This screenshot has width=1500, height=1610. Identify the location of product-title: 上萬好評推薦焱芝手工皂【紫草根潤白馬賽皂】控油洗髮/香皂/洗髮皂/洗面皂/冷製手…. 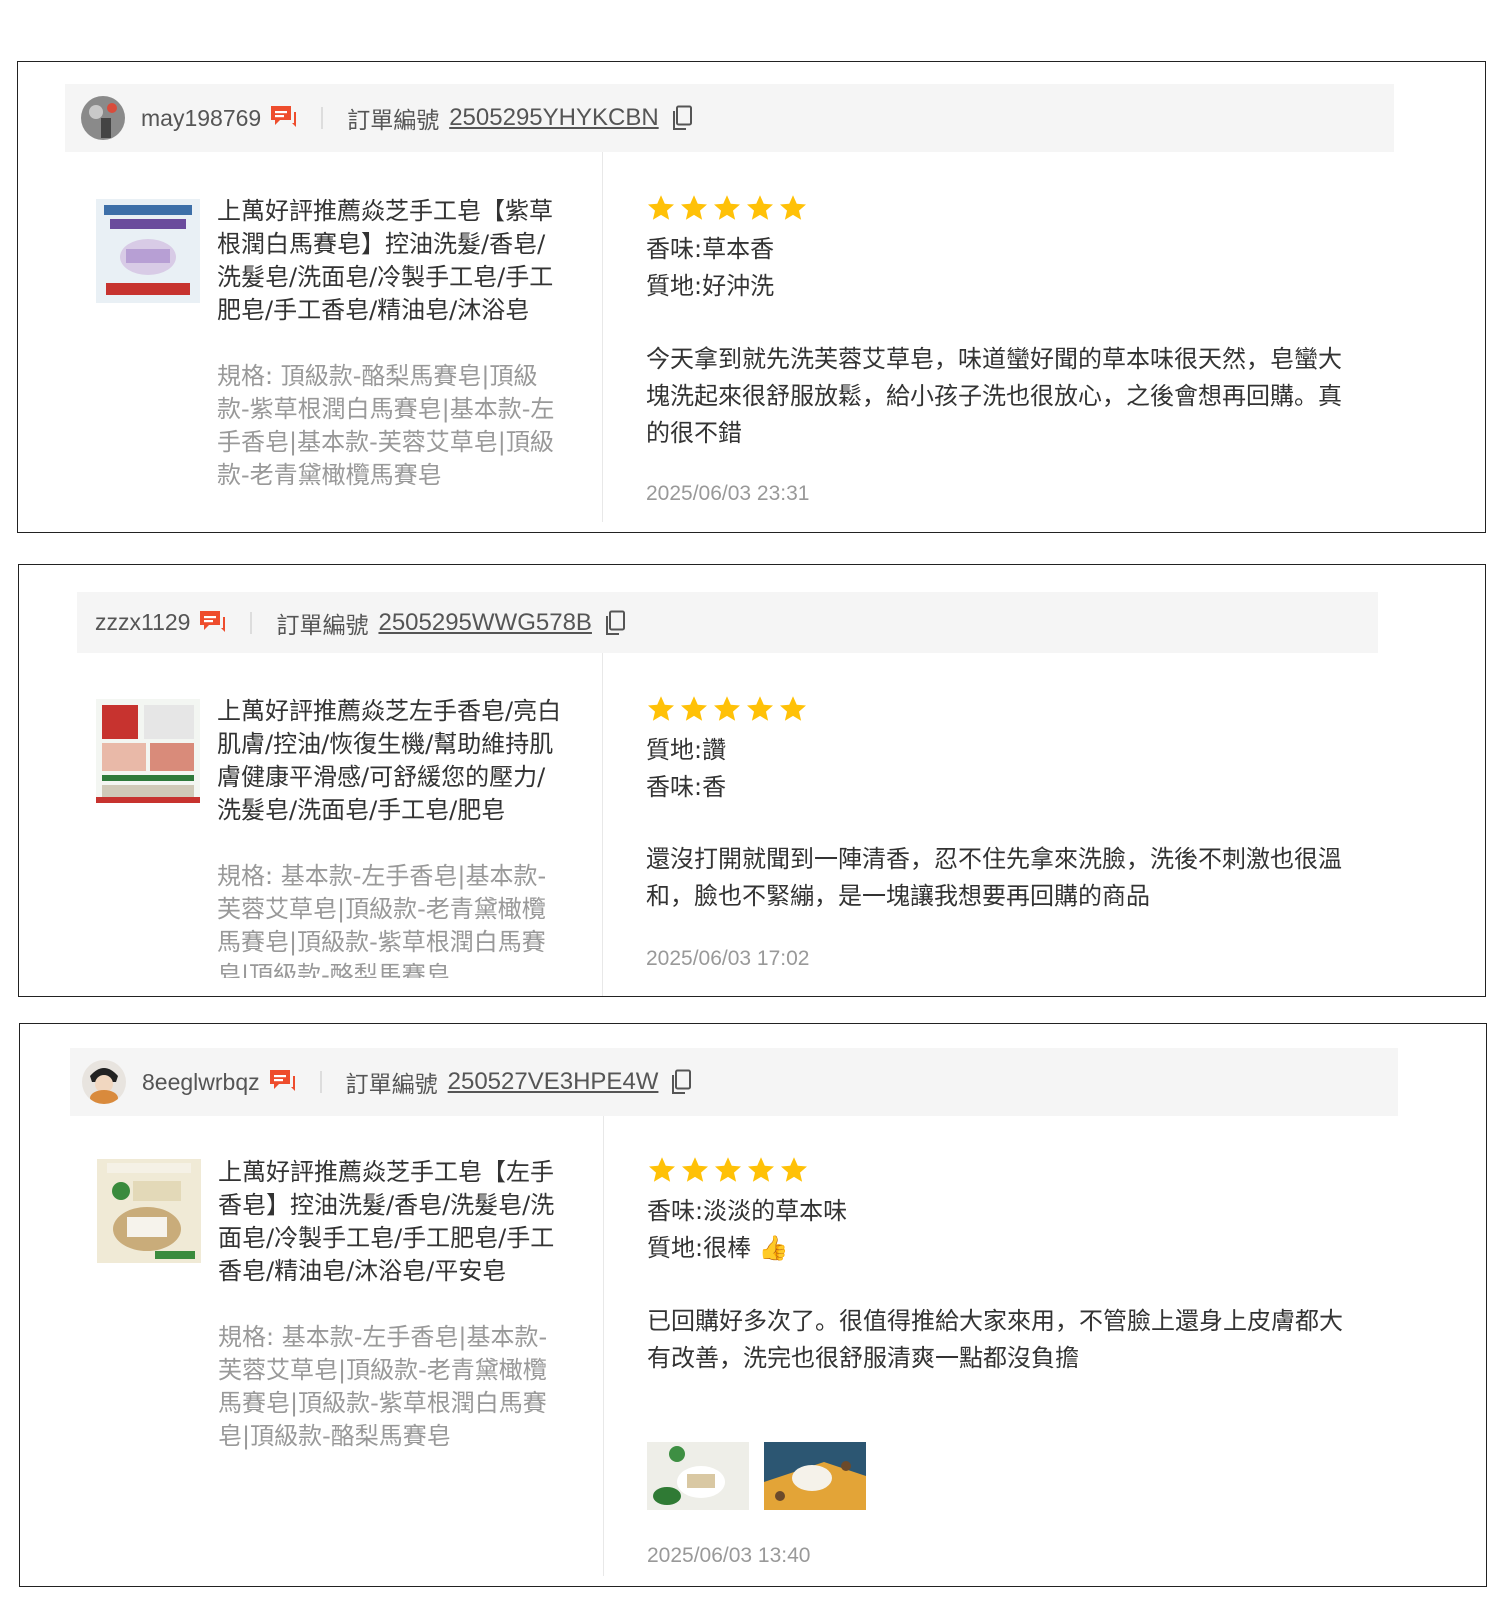
(392, 261).